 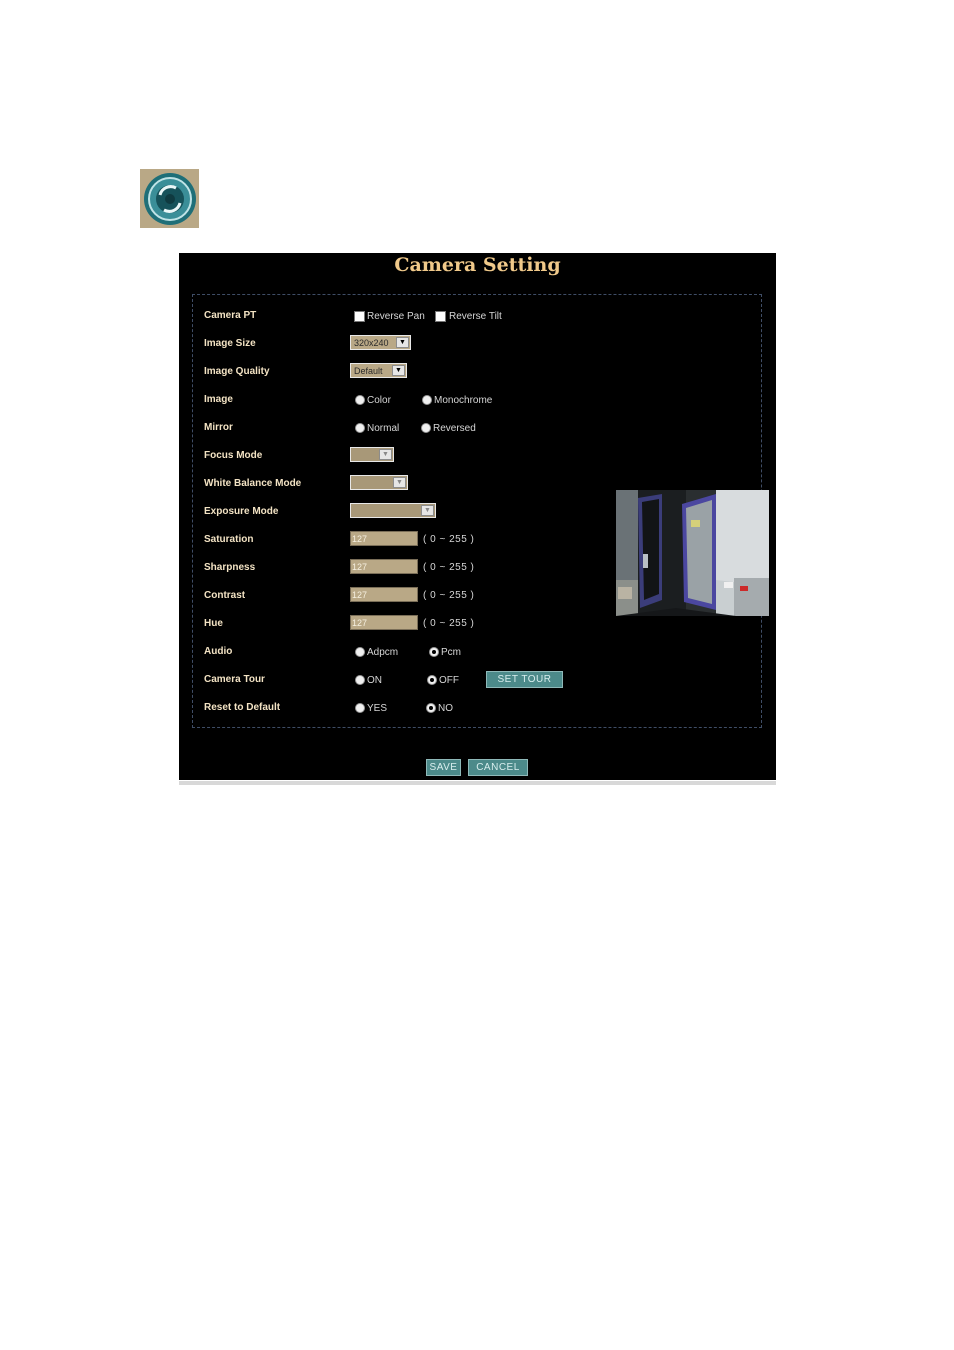 I want to click on camera-tour-on-label: ON, so click(x=374, y=680).